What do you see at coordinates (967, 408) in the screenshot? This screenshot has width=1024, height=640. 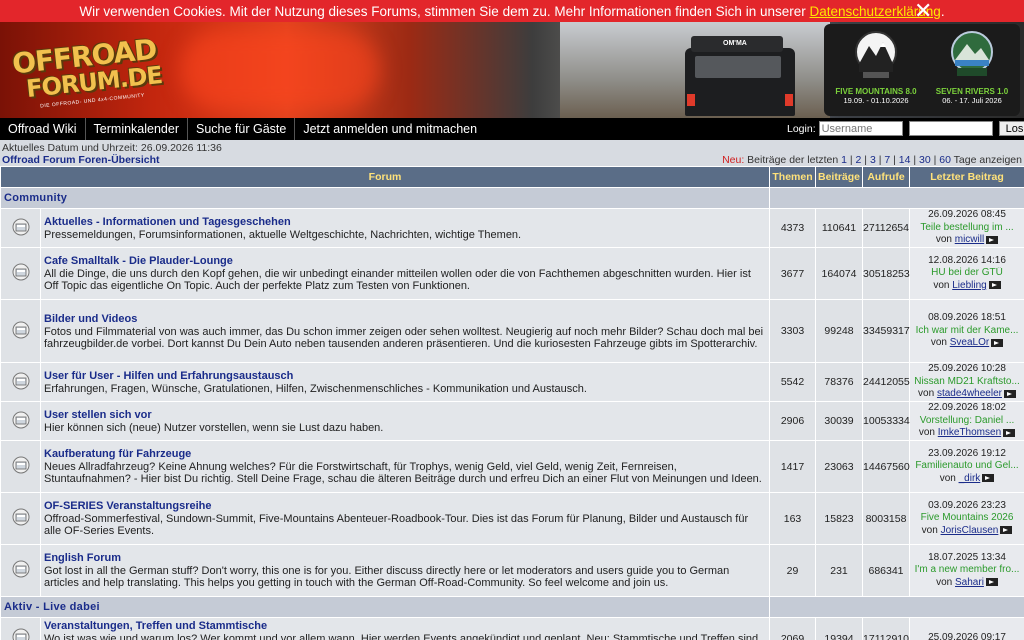 I see `last-post-date: 22.09.2026 18:02` at bounding box center [967, 408].